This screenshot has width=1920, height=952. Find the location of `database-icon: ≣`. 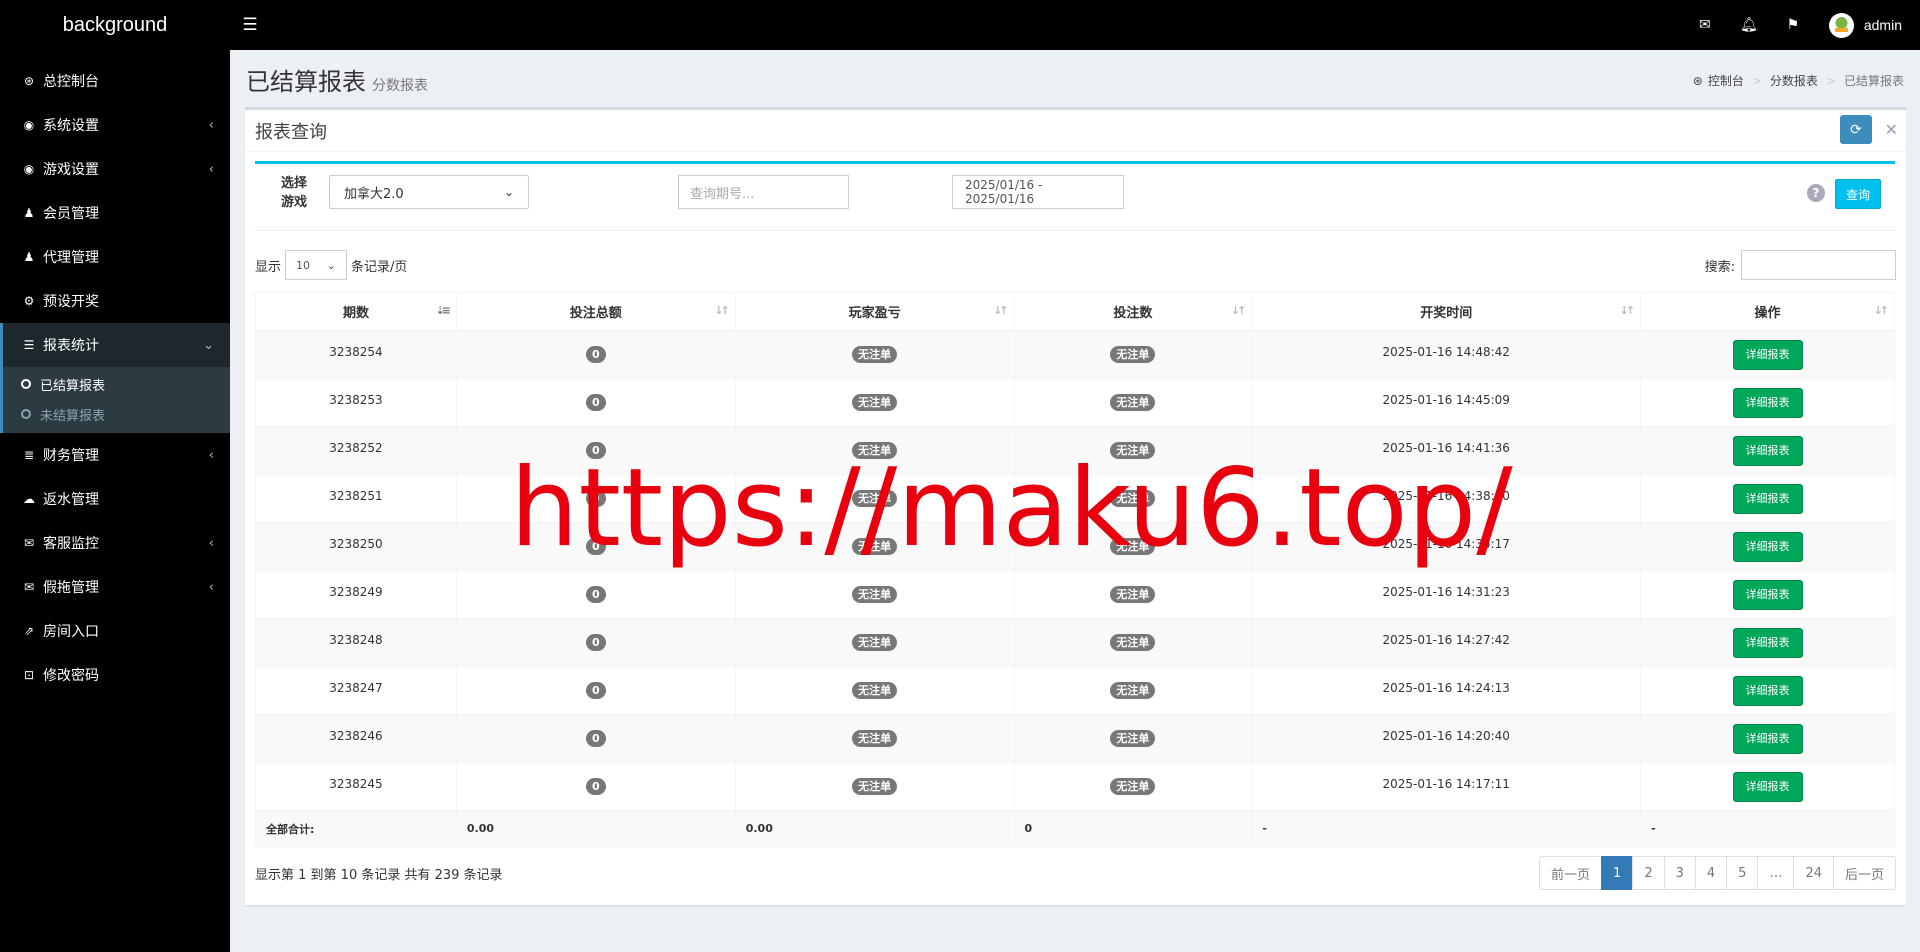

database-icon: ≣ is located at coordinates (29, 455).